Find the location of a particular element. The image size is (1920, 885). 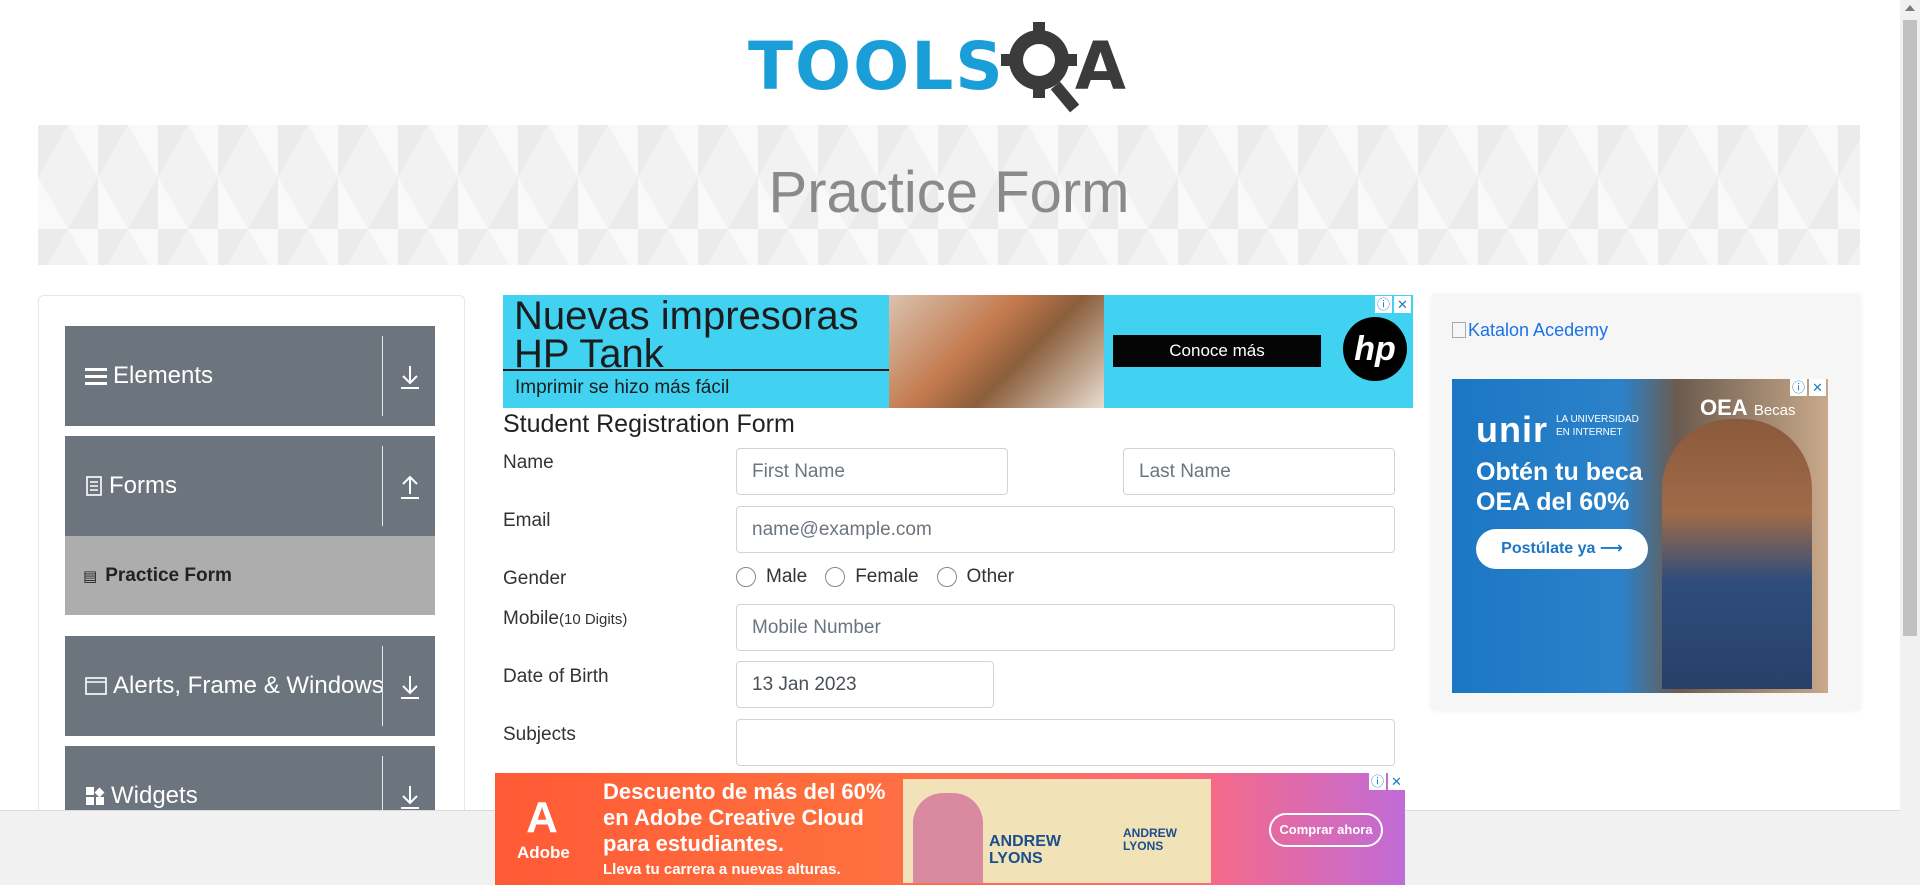

mobile-placeholder: Mobile Number is located at coordinates (816, 627).